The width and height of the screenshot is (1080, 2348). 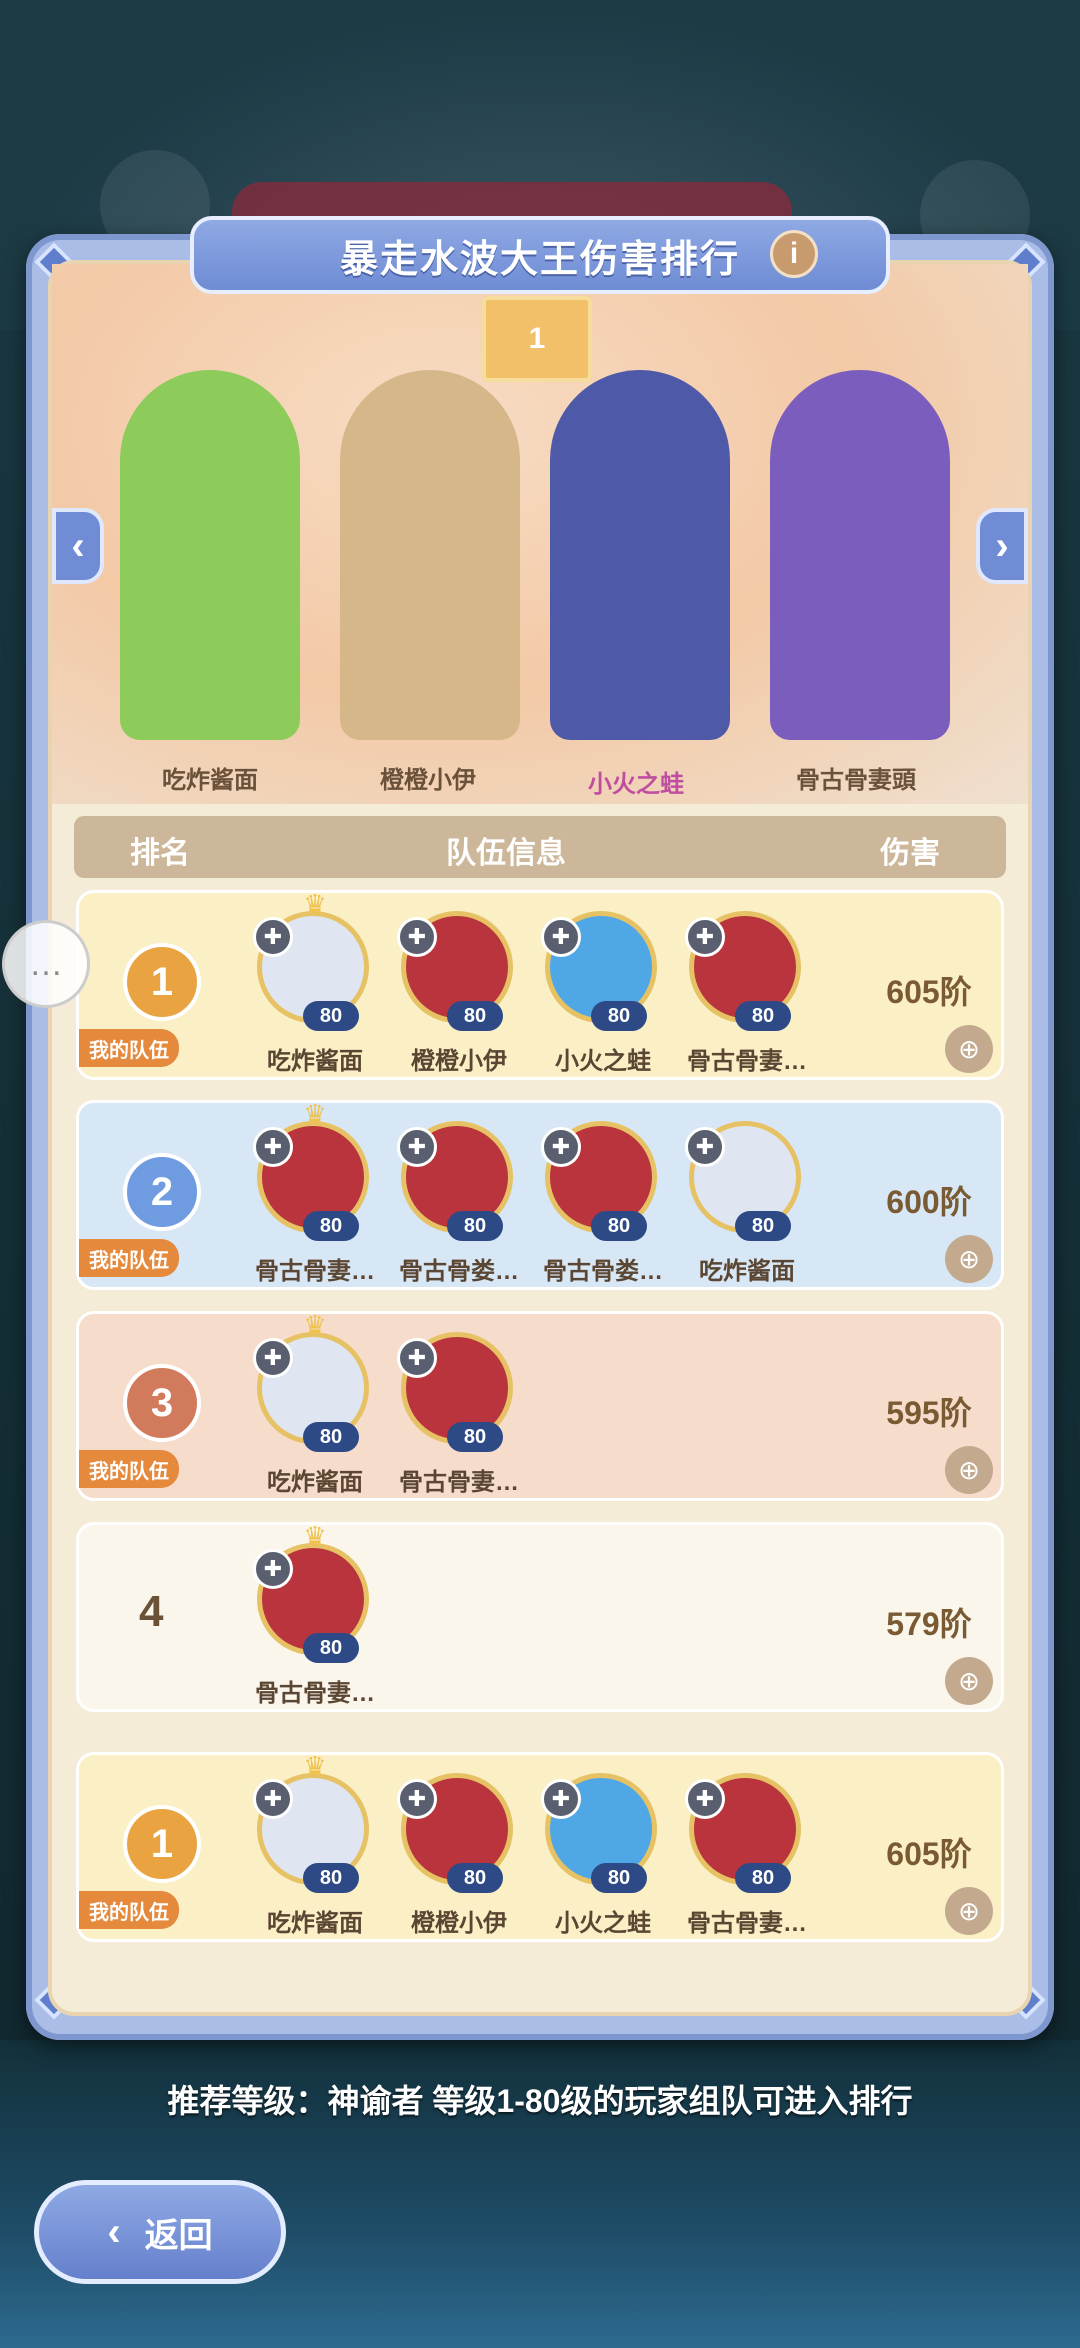 I want to click on table-row: 4 ♛ ✚ 80 骨古骨妻… 579阶 ⊕, so click(x=540, y=1617).